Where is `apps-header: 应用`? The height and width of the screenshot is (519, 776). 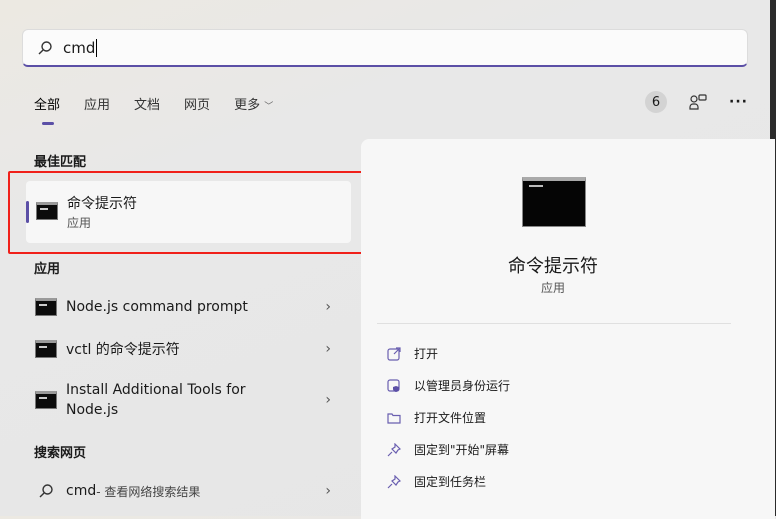 apps-header: 应用 is located at coordinates (47, 269).